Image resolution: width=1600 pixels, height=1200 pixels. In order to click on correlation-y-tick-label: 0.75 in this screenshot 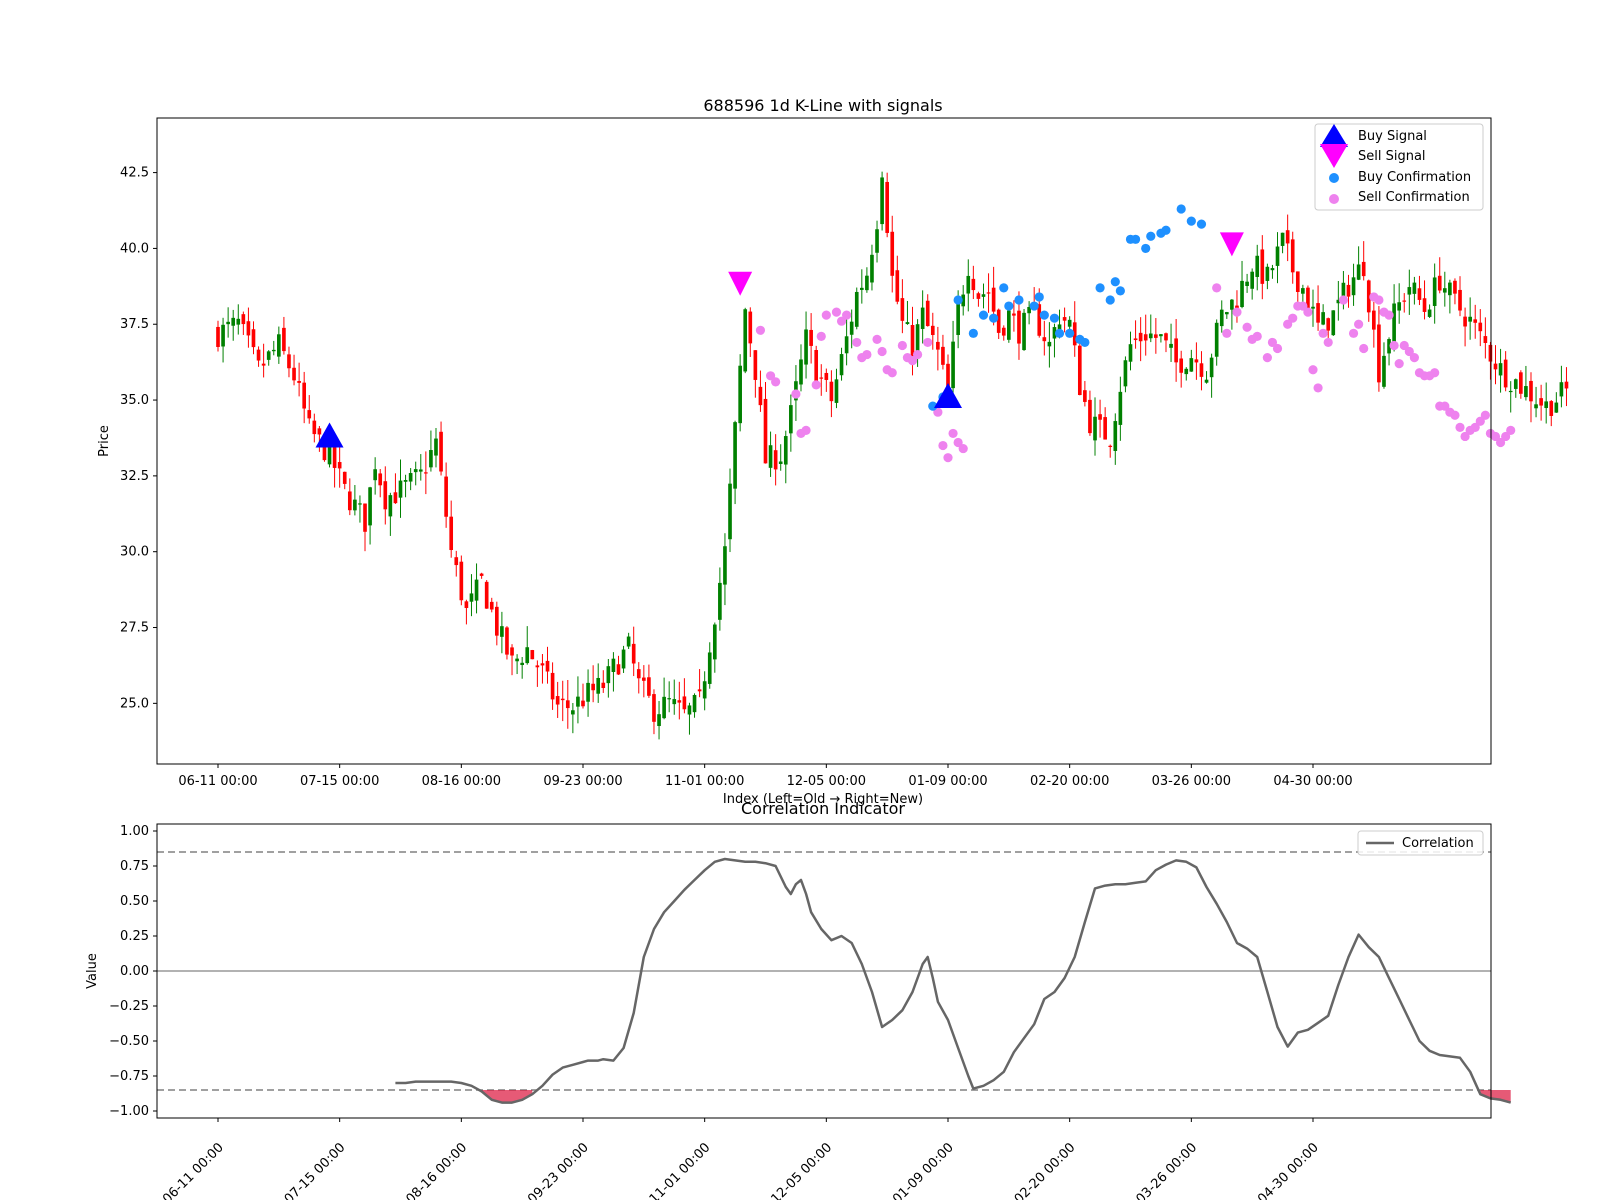, I will do `click(134, 866)`.